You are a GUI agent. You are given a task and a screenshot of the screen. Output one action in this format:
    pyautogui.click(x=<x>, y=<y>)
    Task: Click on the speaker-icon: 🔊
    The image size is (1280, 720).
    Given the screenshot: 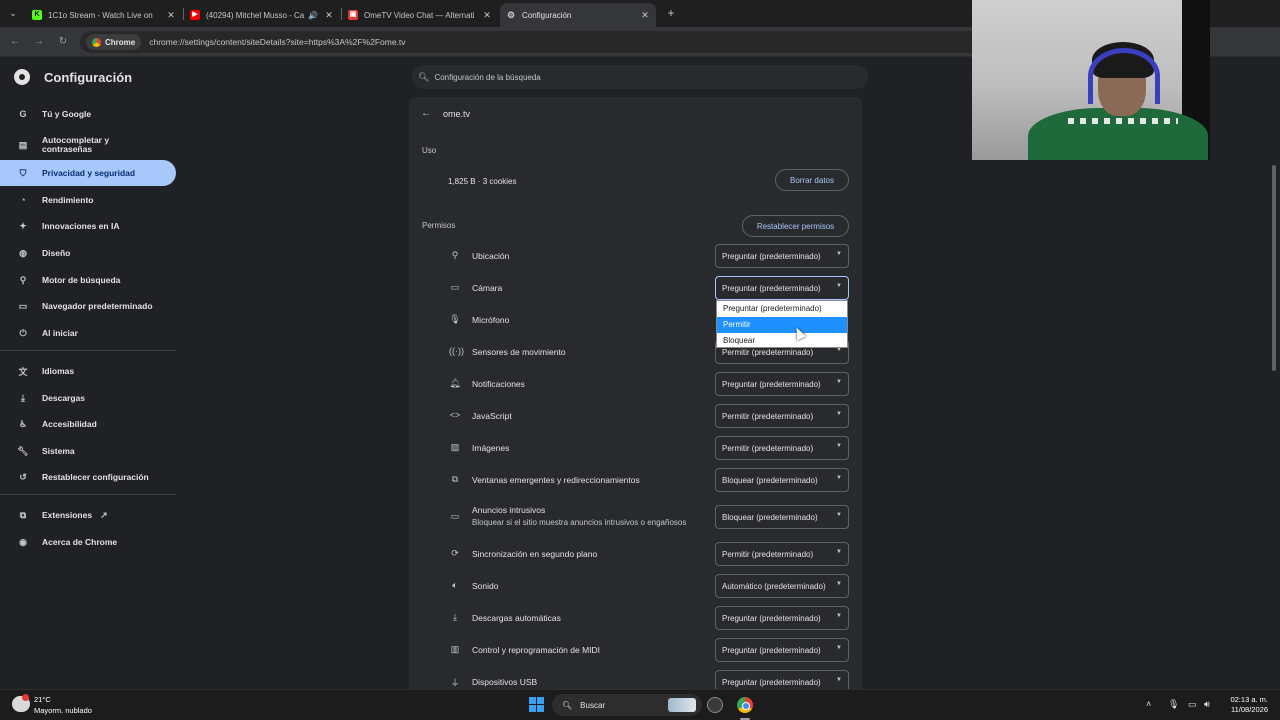 What is the action you would take?
    pyautogui.click(x=313, y=15)
    